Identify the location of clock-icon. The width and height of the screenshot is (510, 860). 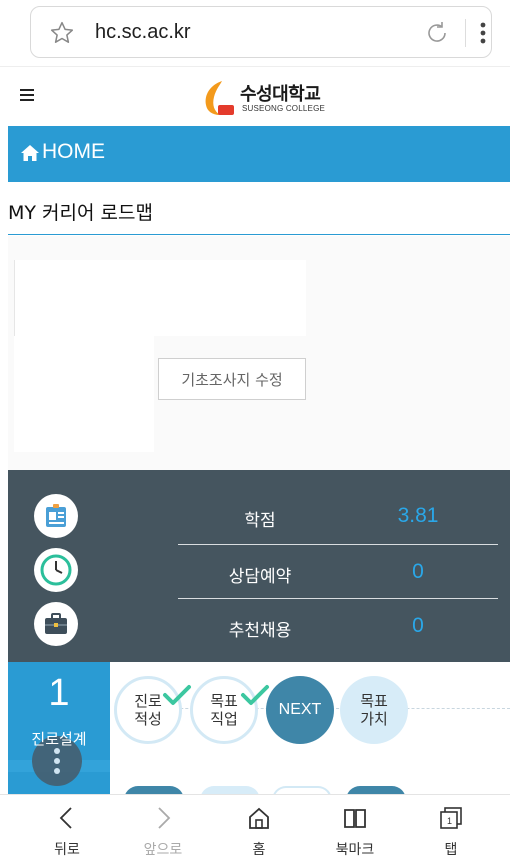
(56, 570).